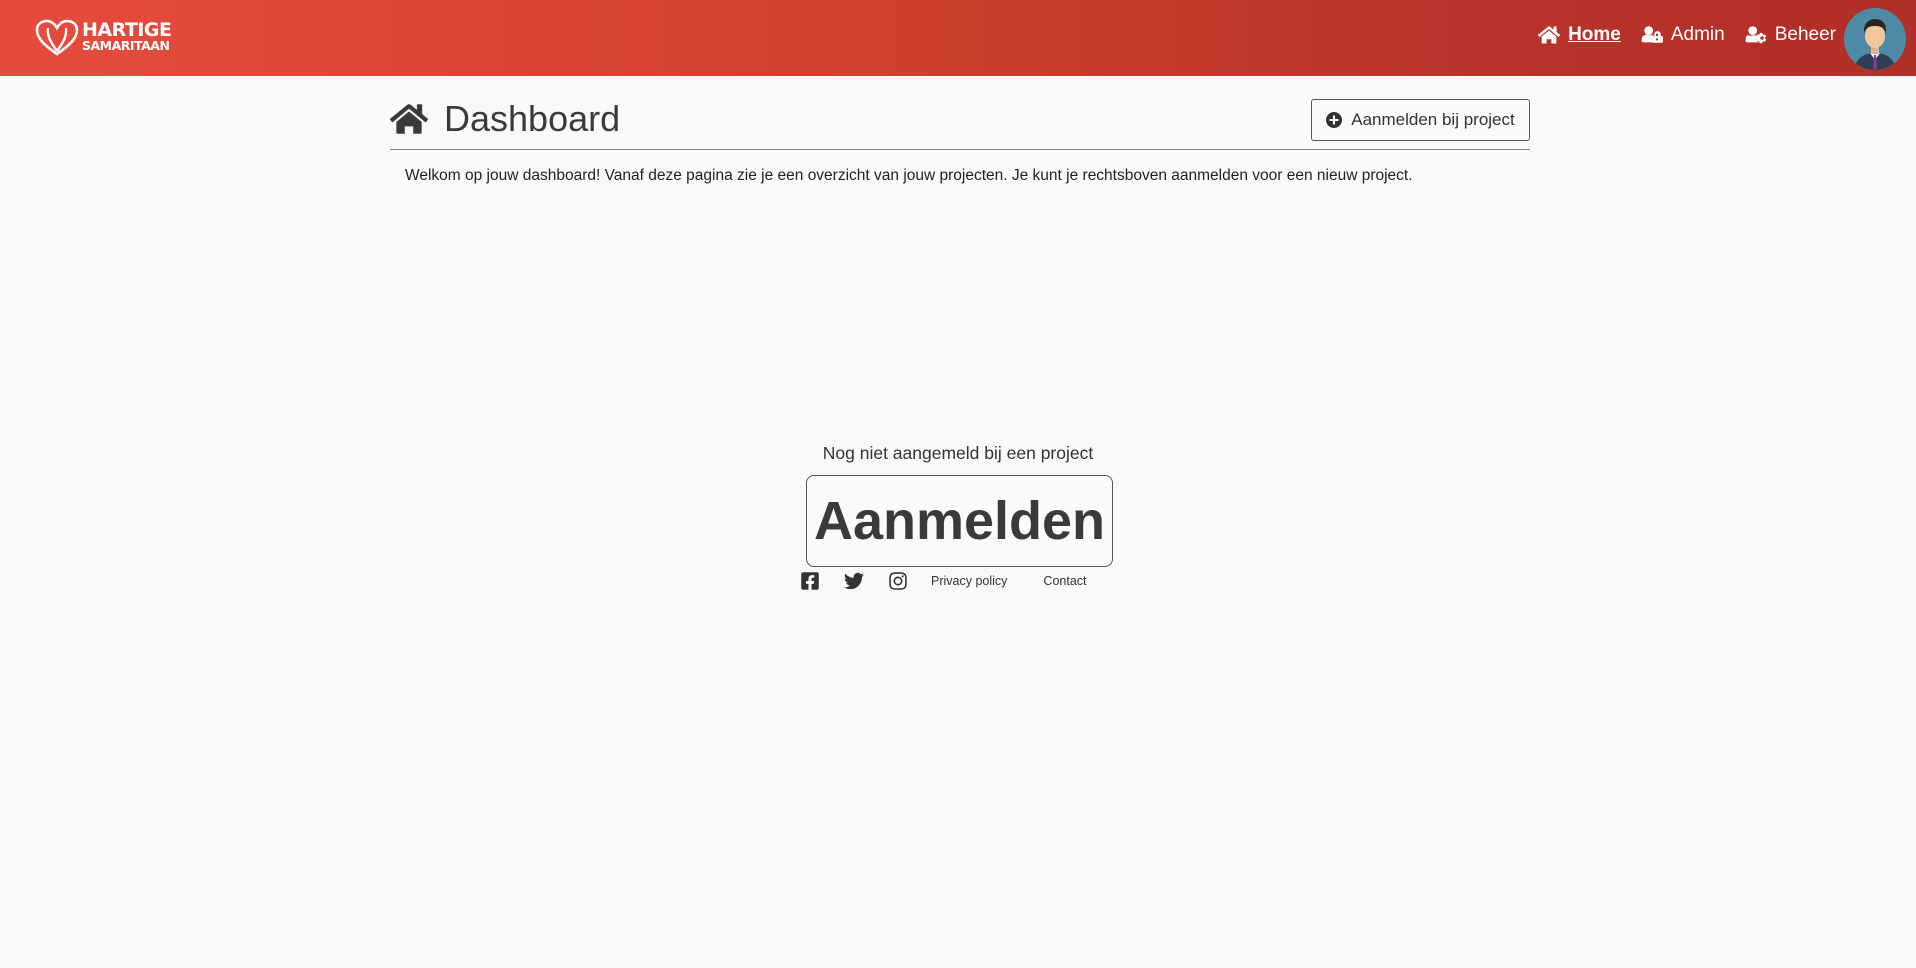 The width and height of the screenshot is (1916, 968). I want to click on nav-home: Home, so click(1579, 35).